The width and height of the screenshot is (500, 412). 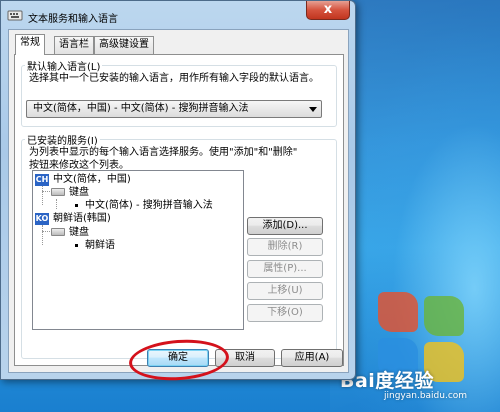 I want to click on default-language-dropdown: 中文(简体，中国) - 中文(简体) - 搜狗拼音输入法, so click(x=174, y=109).